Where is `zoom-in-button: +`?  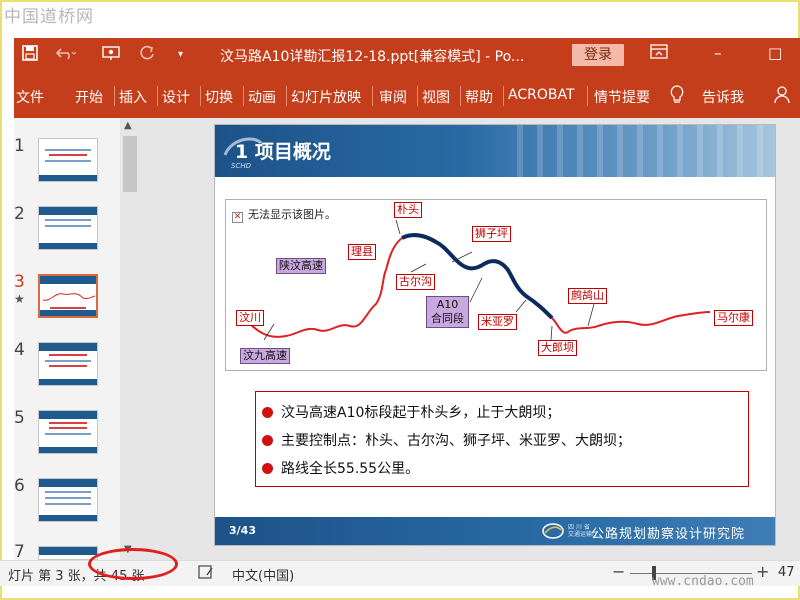
zoom-in-button: + is located at coordinates (762, 571).